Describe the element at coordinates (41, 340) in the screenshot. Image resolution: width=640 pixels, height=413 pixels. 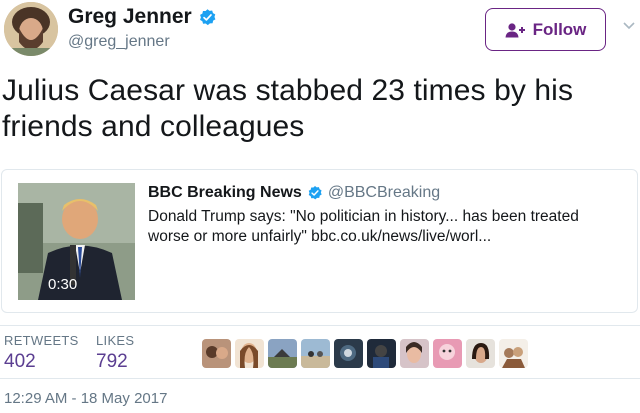
I see `retweets-label: RETWEETS` at that location.